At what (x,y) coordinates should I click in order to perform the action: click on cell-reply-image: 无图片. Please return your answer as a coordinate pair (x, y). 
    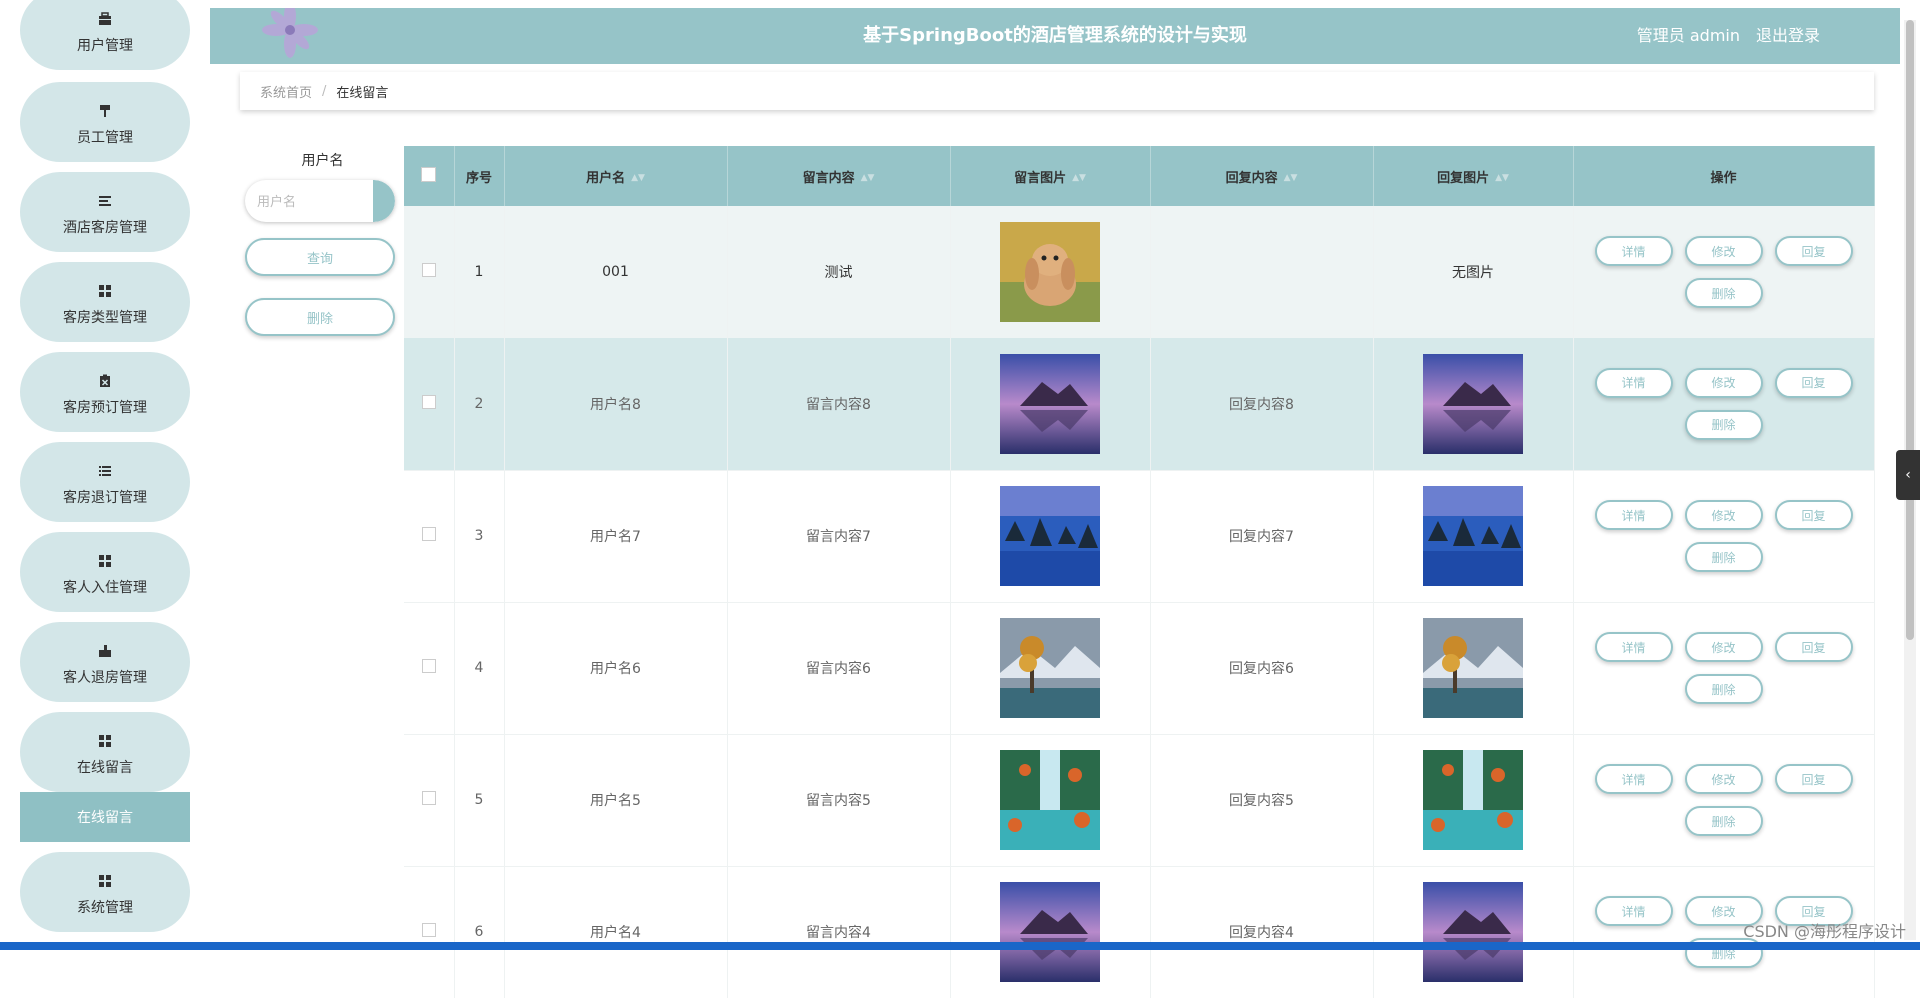
    Looking at the image, I should click on (1473, 272).